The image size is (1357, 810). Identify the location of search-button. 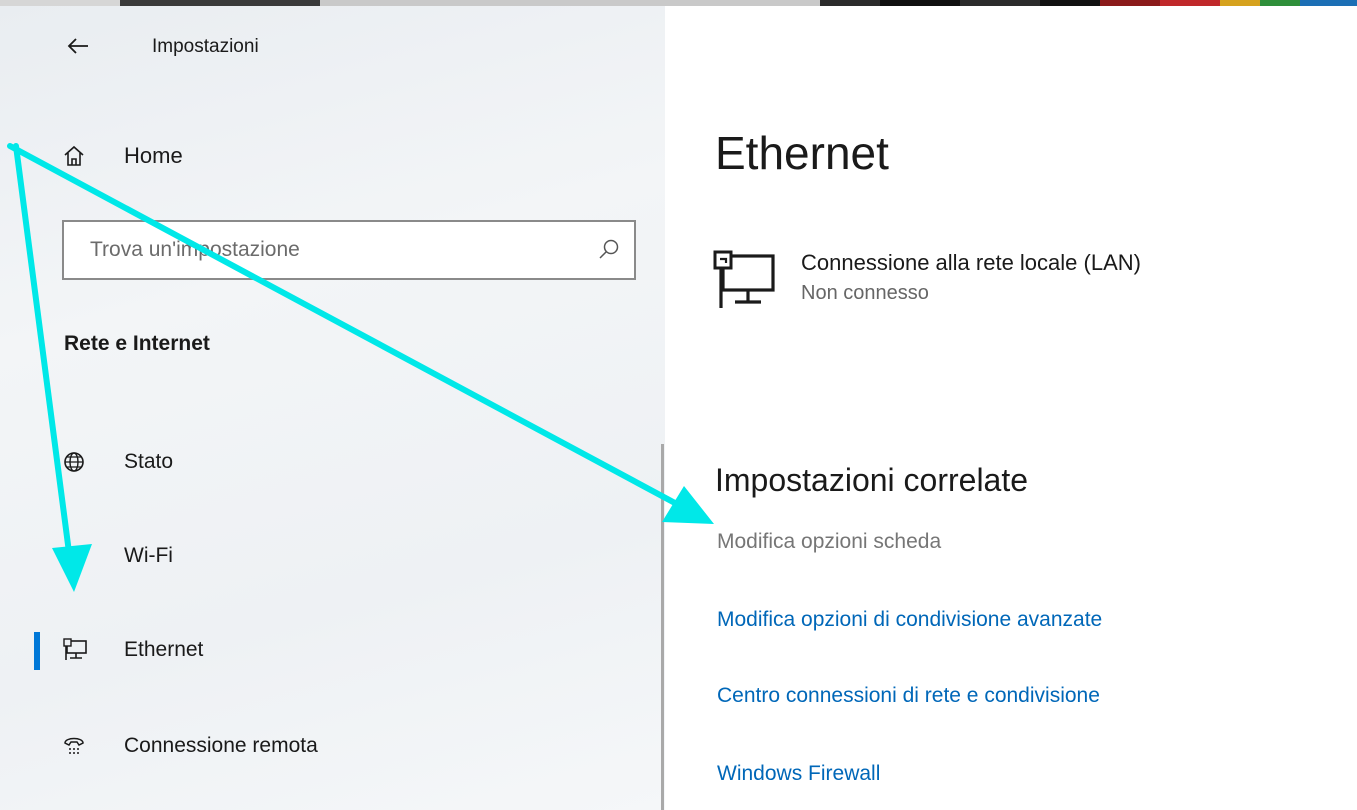
(609, 251).